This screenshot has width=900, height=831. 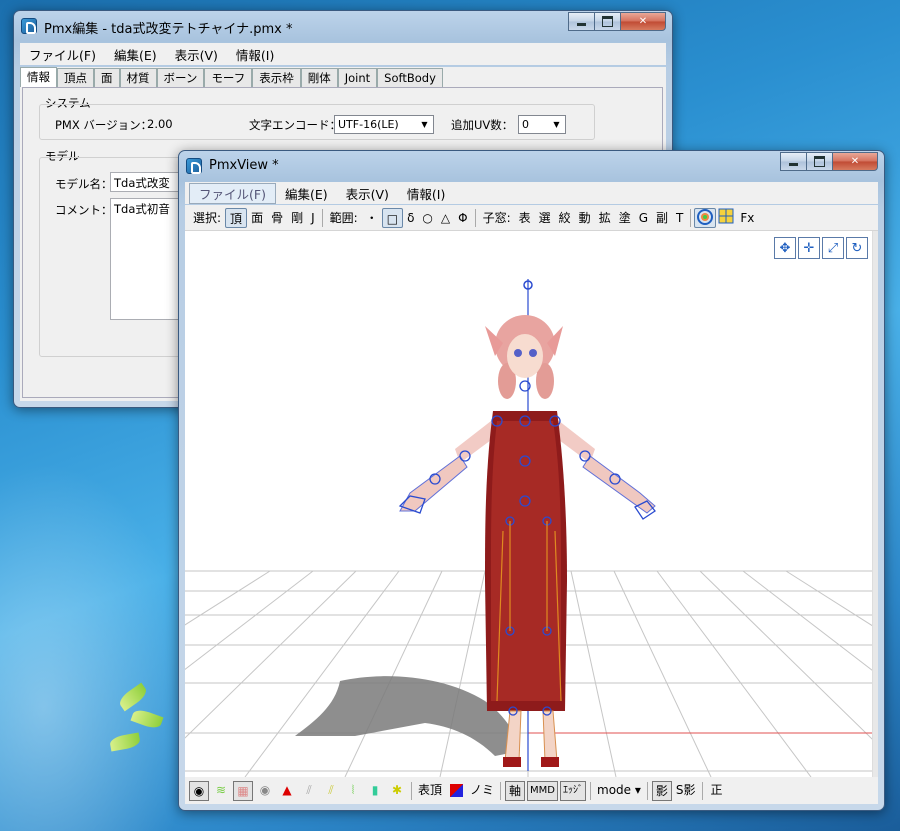 I want to click on comment-label: コメント：, so click(x=84, y=210).